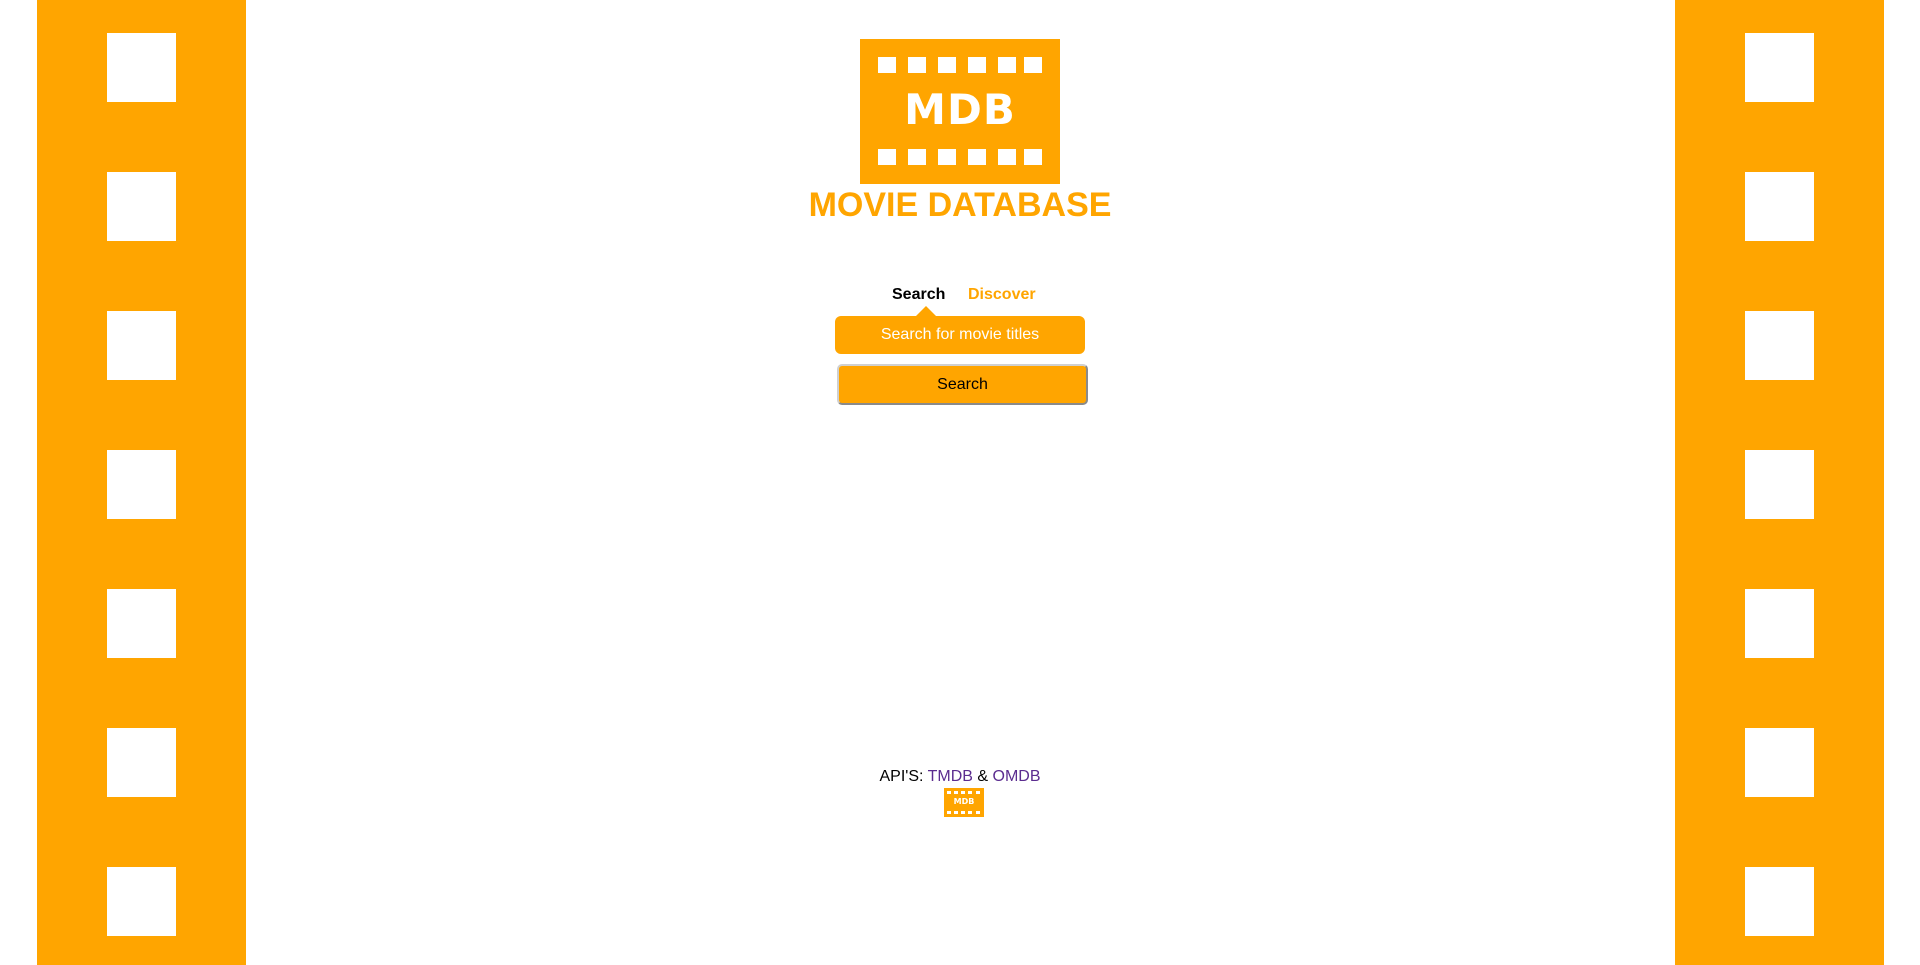  I want to click on api-credits: API'S: TMDB & OMDB, so click(960, 777).